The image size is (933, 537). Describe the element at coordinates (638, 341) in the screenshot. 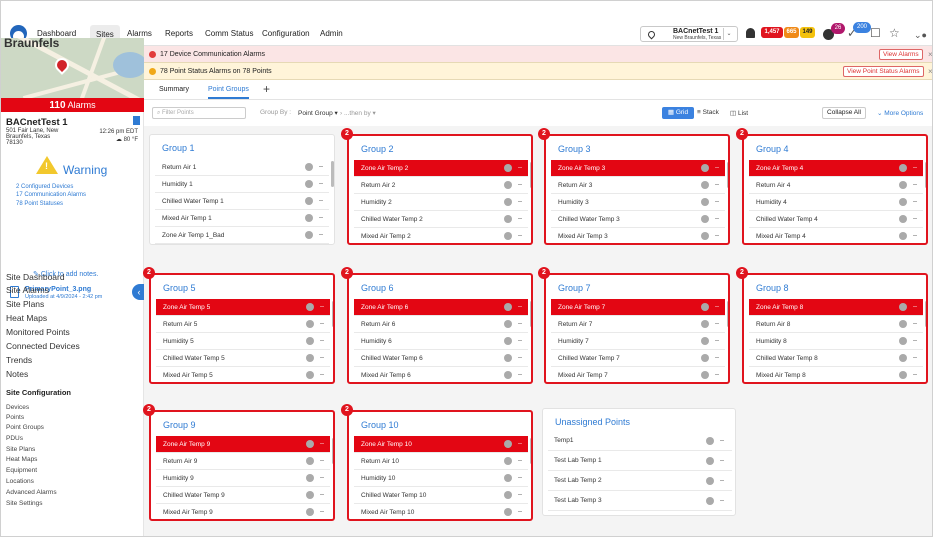

I see `point-row: Humidity 7 --` at that location.